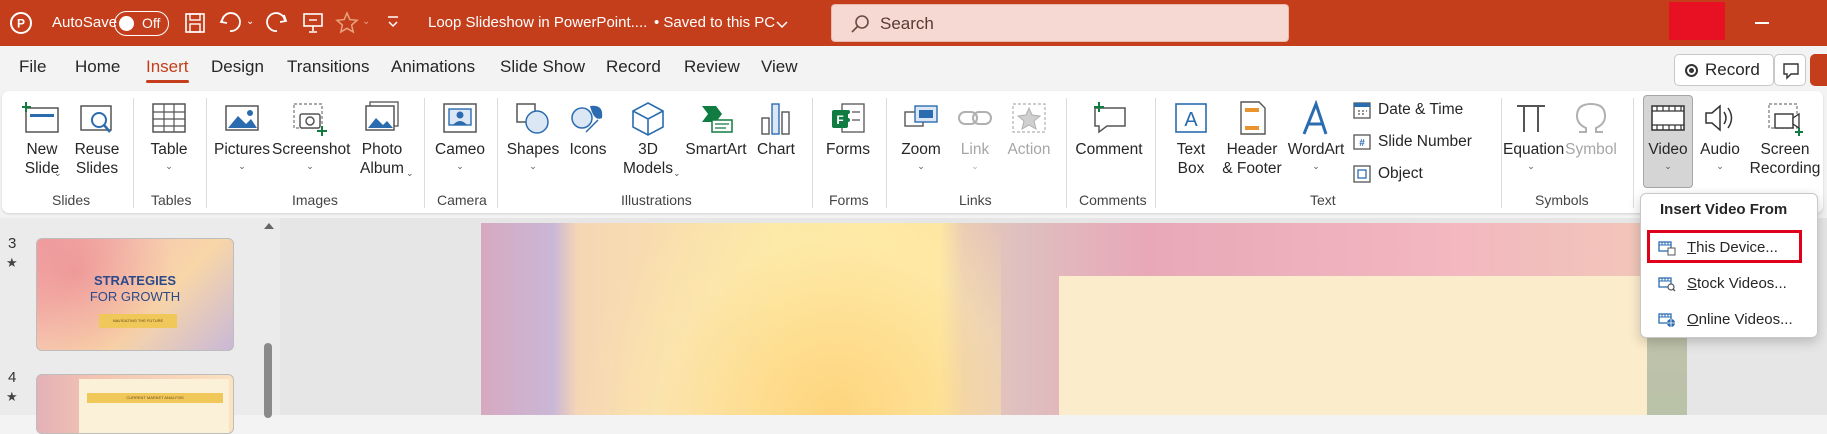  Describe the element at coordinates (779, 67) in the screenshot. I see `tab-view: View` at that location.